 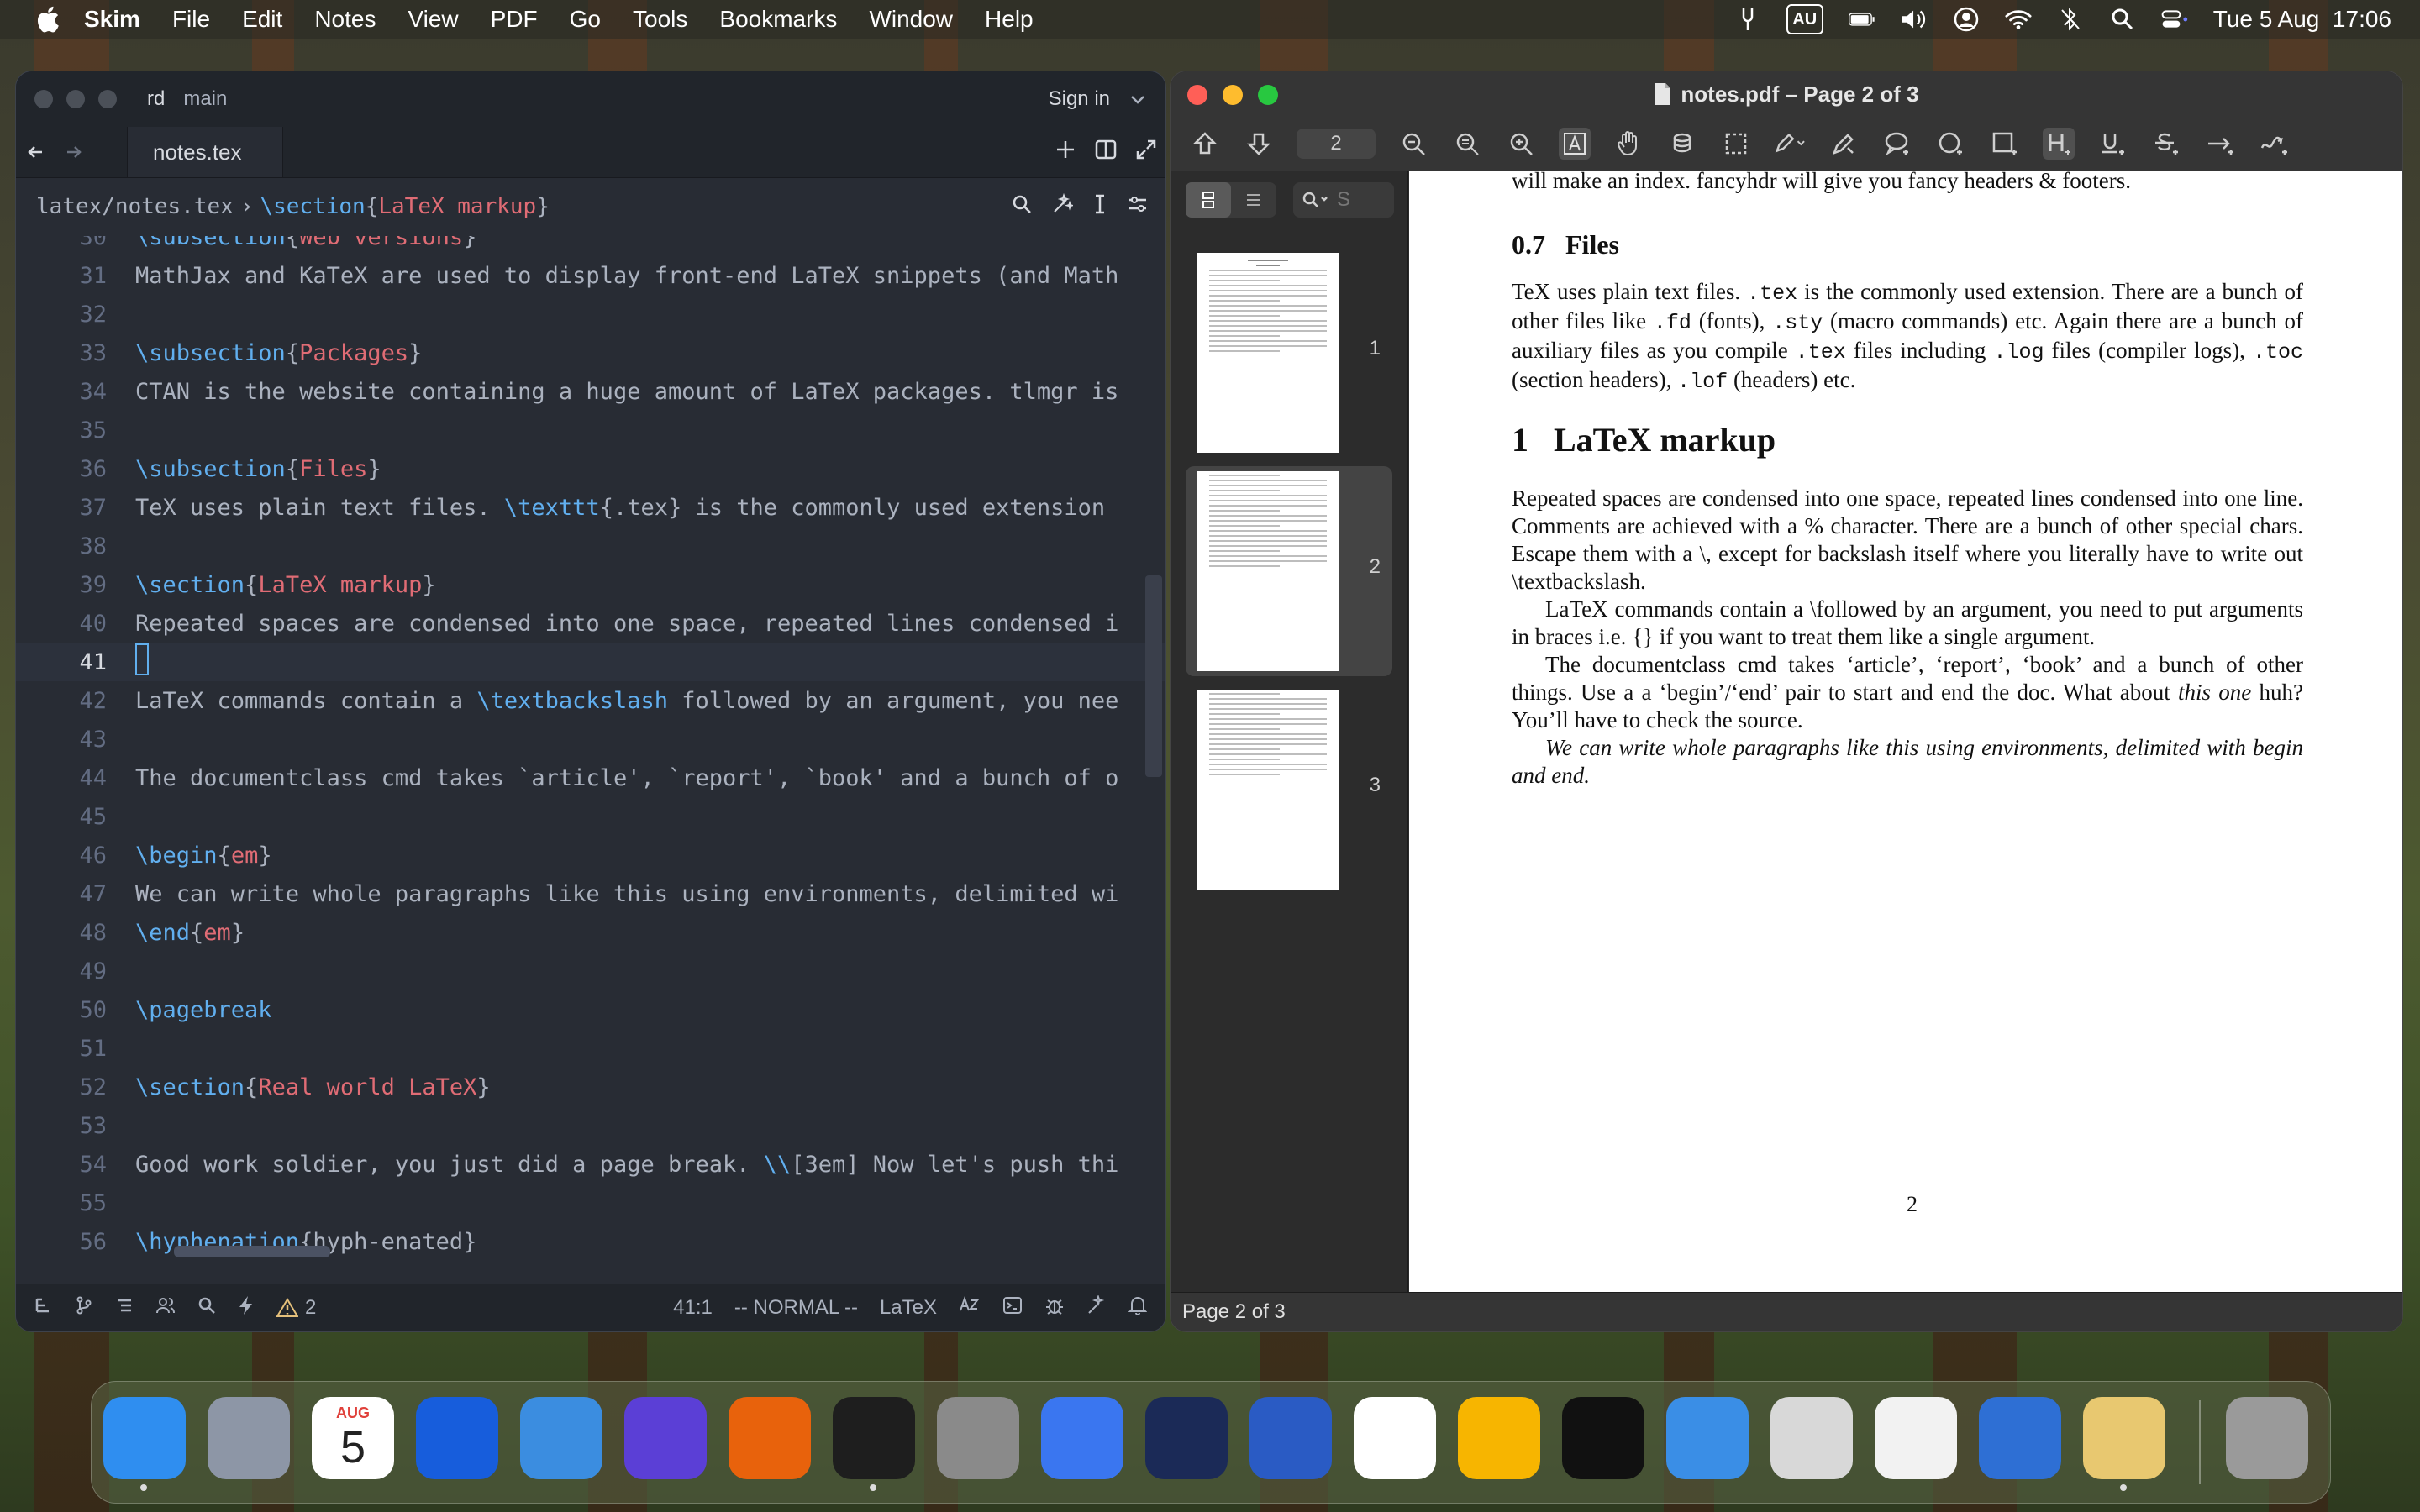 What do you see at coordinates (1289, 571) in the screenshot?
I see `thumbnail-page-2: 2` at bounding box center [1289, 571].